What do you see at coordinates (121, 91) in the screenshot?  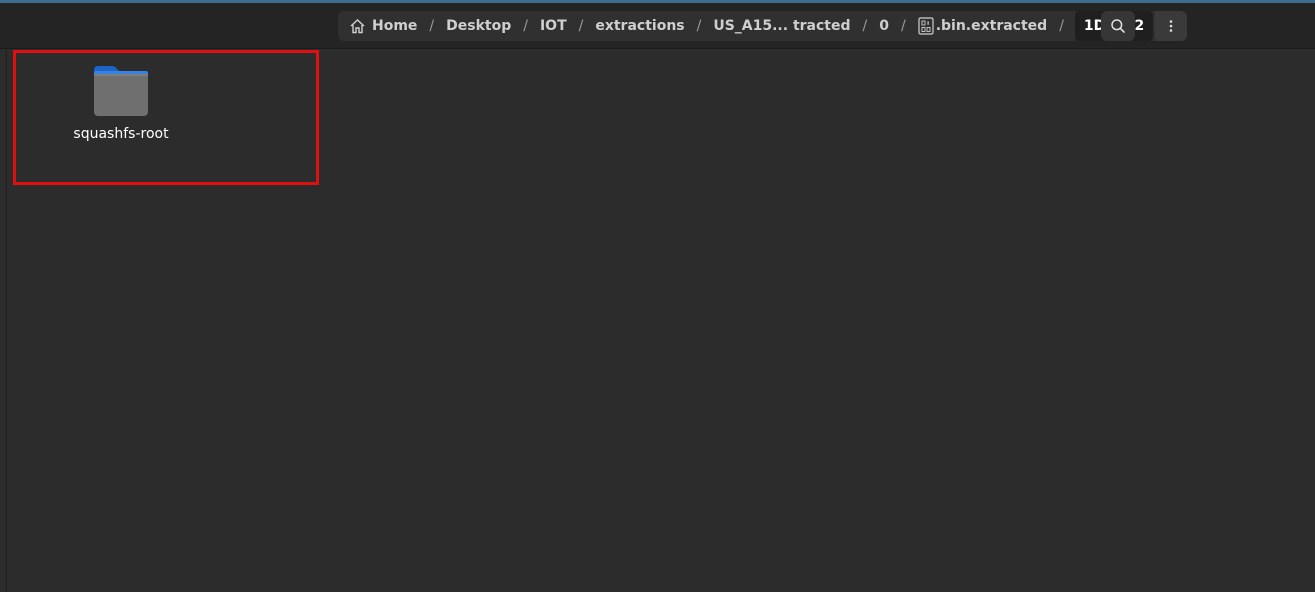 I see `folder-icon` at bounding box center [121, 91].